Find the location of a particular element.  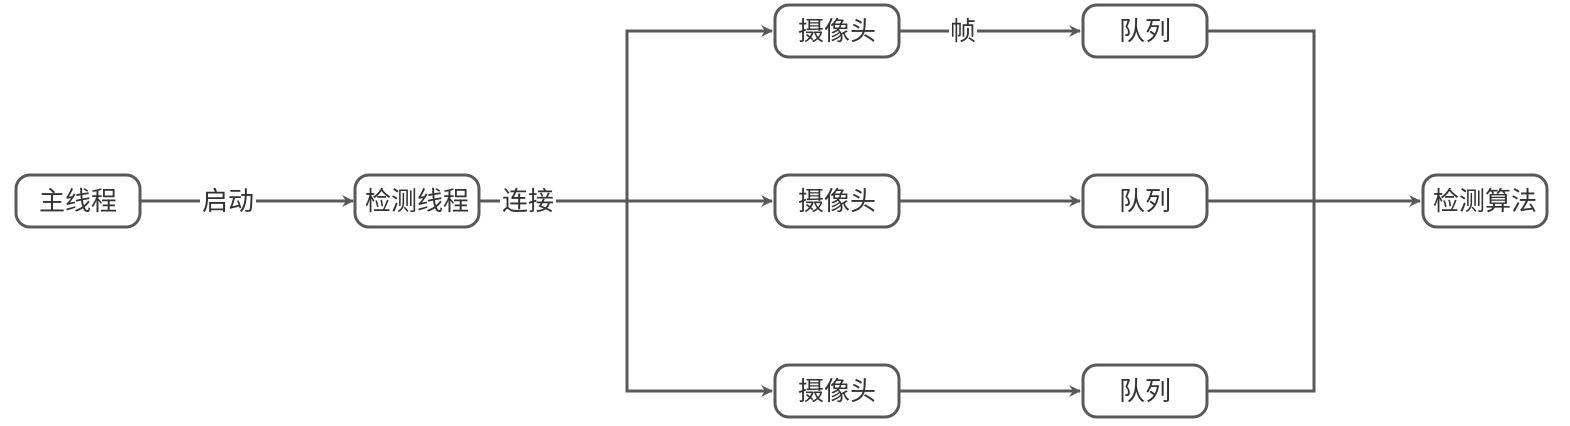

node-queue-2-label: 队列 is located at coordinates (1145, 202).